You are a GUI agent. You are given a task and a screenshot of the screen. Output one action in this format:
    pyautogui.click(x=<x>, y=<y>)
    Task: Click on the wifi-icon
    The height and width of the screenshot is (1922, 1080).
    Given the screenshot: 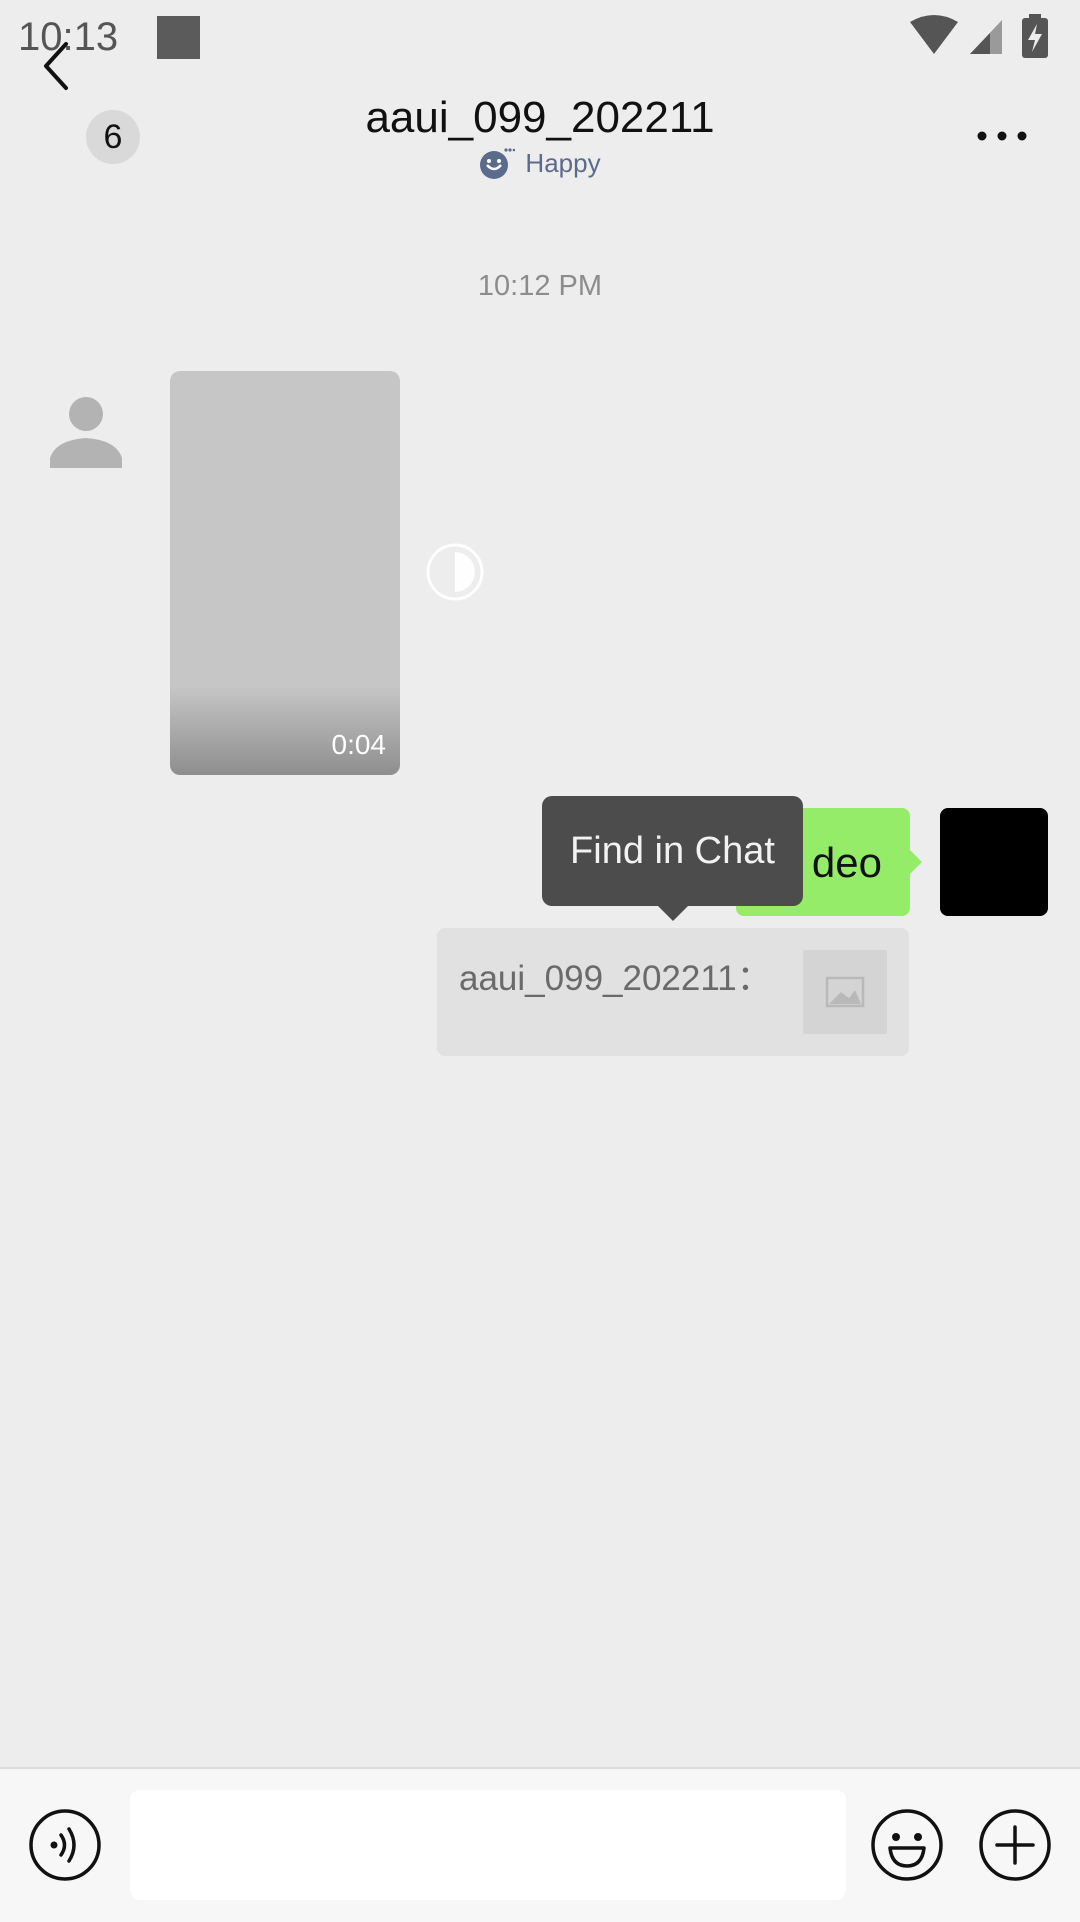 What is the action you would take?
    pyautogui.click(x=934, y=34)
    